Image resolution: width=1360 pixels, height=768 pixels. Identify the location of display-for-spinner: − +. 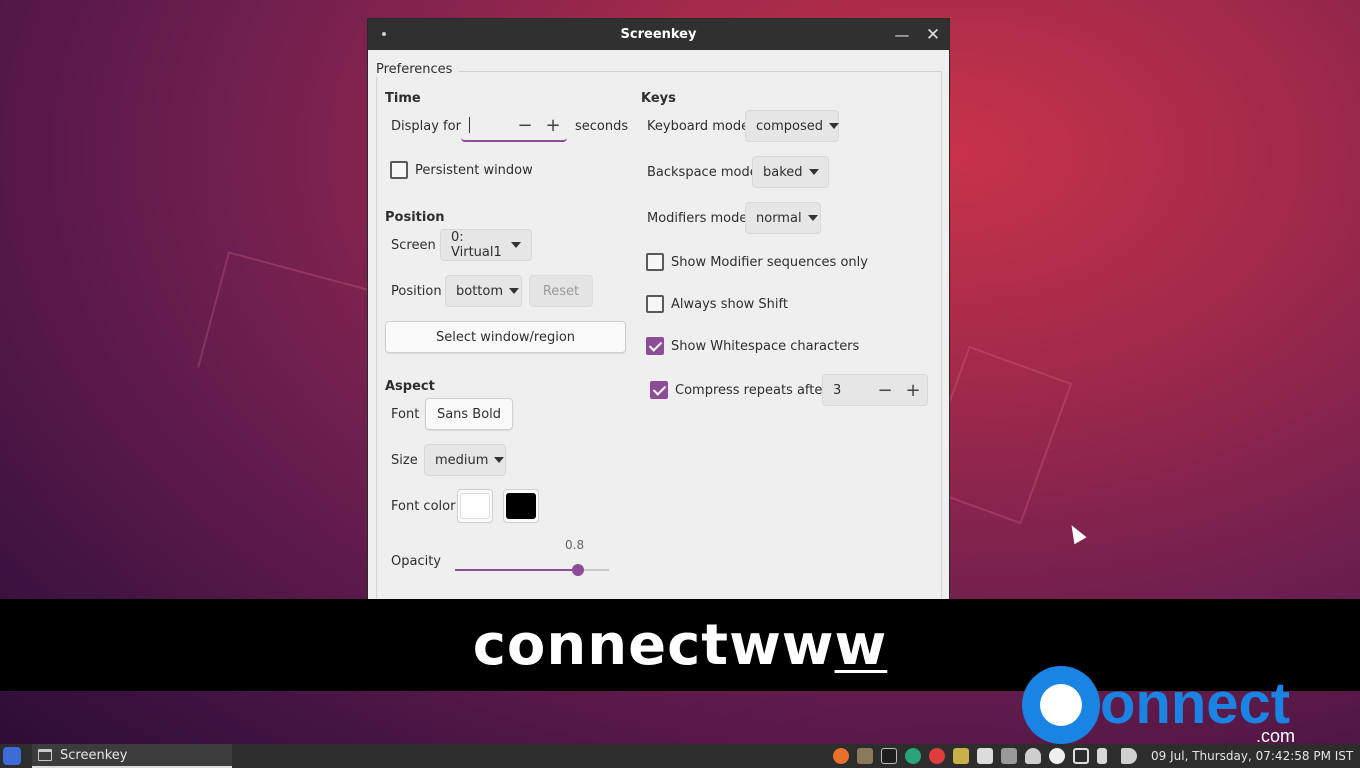
(514, 126).